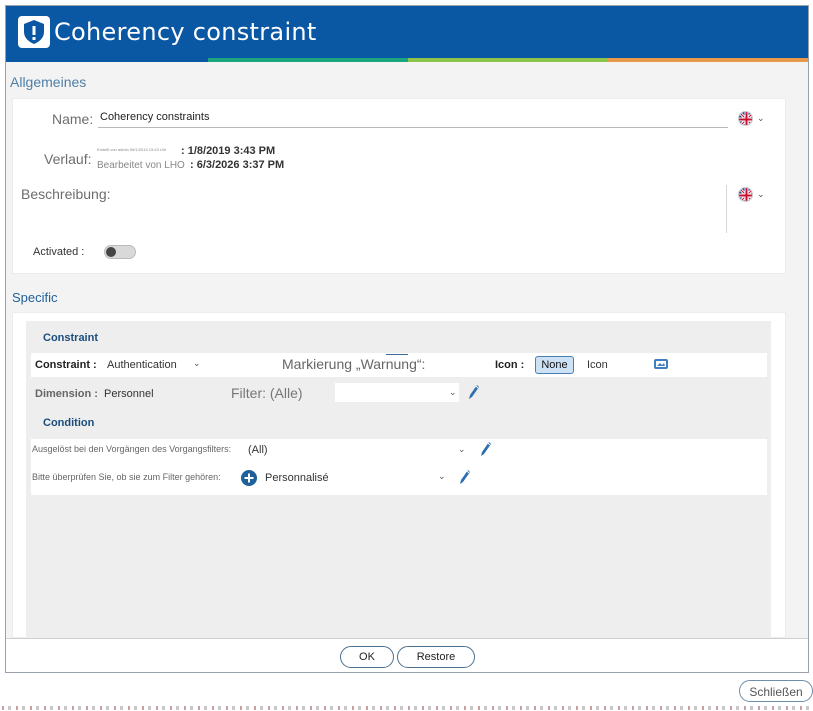 The height and width of the screenshot is (711, 813). What do you see at coordinates (465, 479) in the screenshot?
I see `check-edit-pencil-icon` at bounding box center [465, 479].